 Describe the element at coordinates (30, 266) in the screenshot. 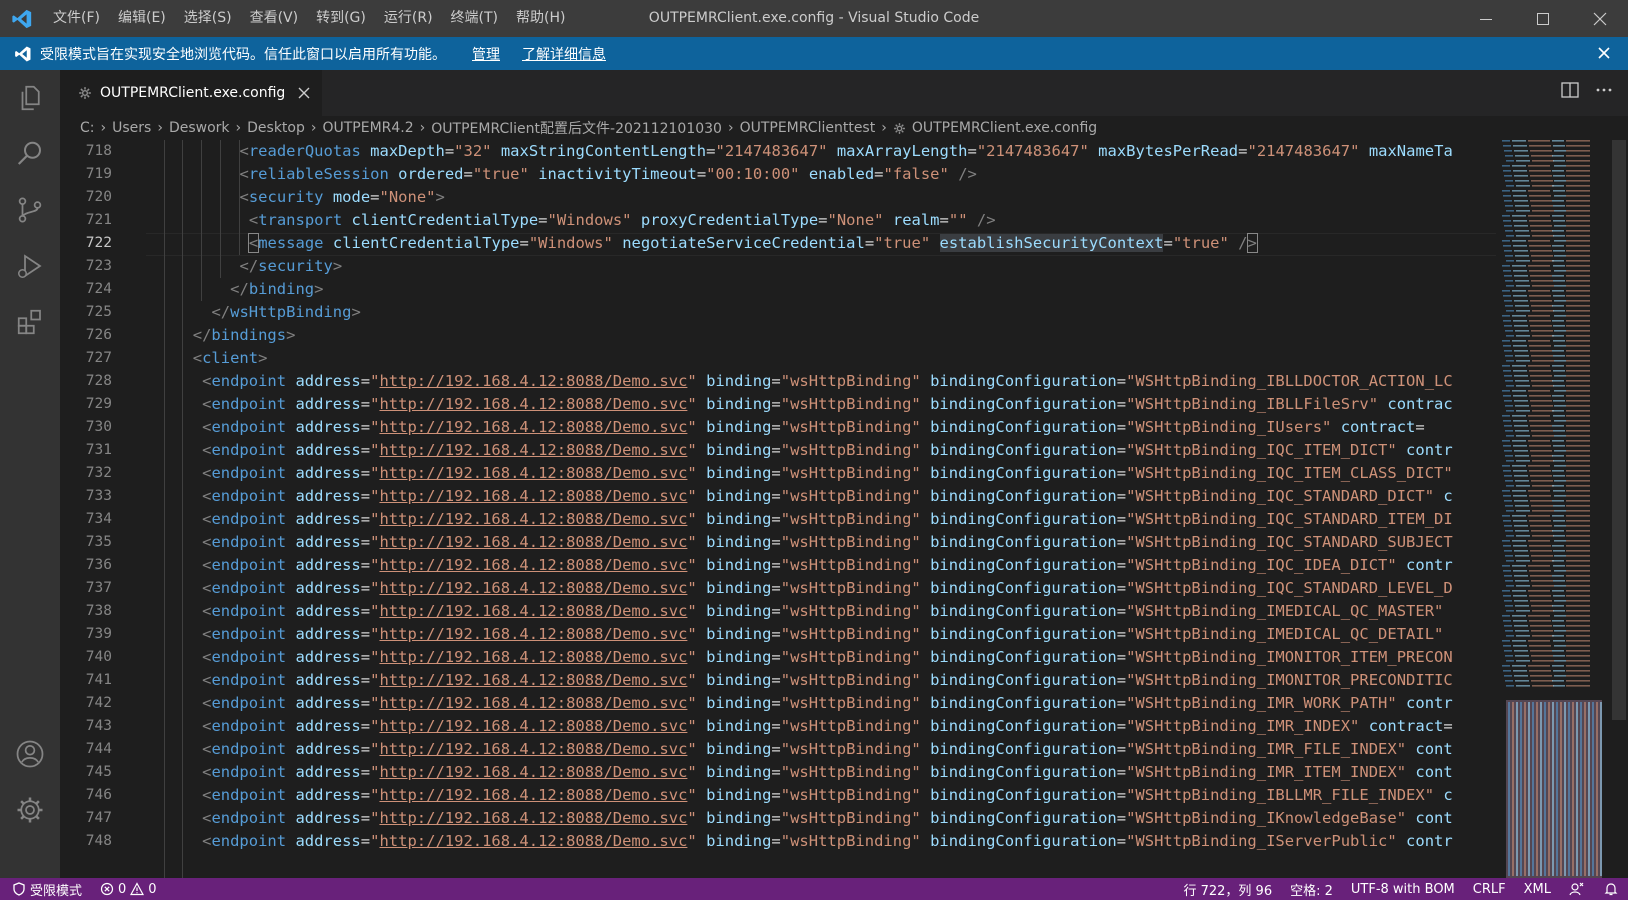

I see `run-debug-icon` at that location.